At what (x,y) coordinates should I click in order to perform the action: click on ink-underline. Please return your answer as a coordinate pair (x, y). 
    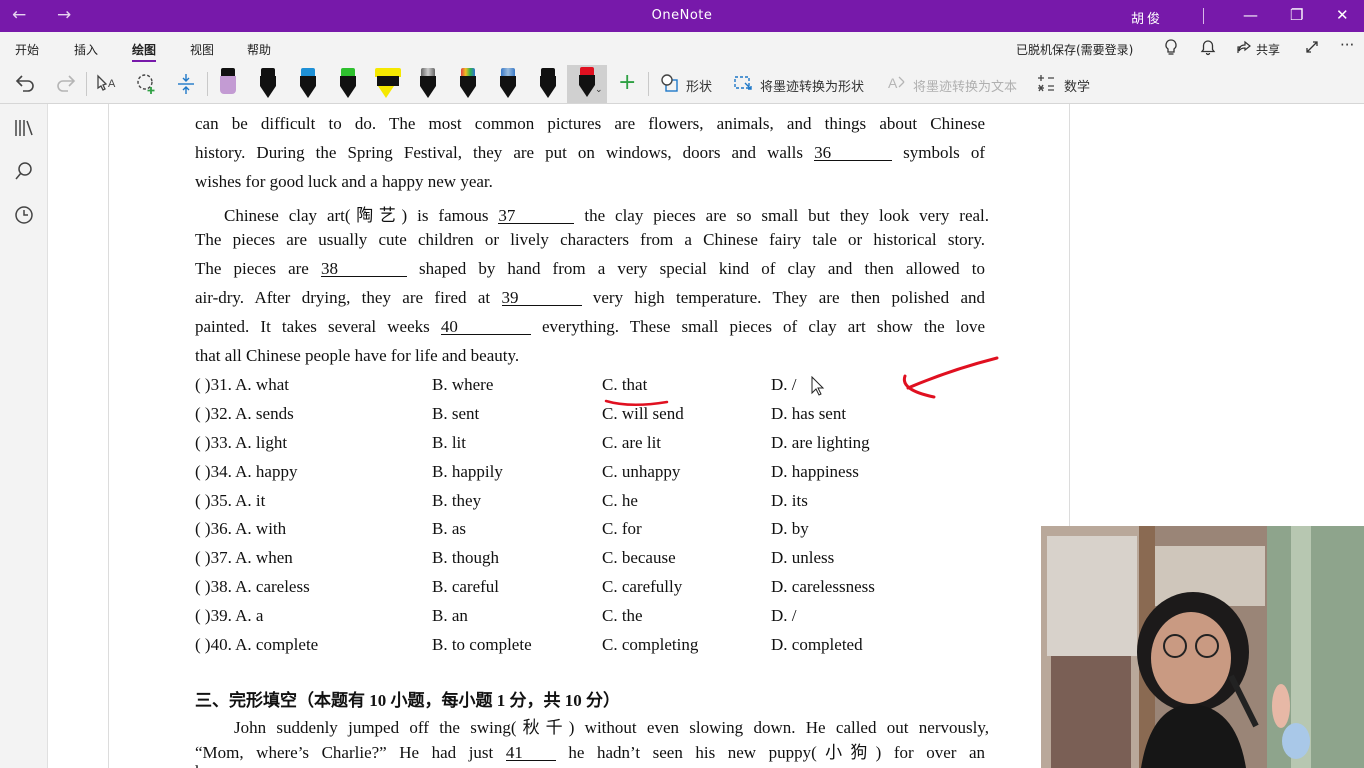
    Looking at the image, I should click on (636, 402).